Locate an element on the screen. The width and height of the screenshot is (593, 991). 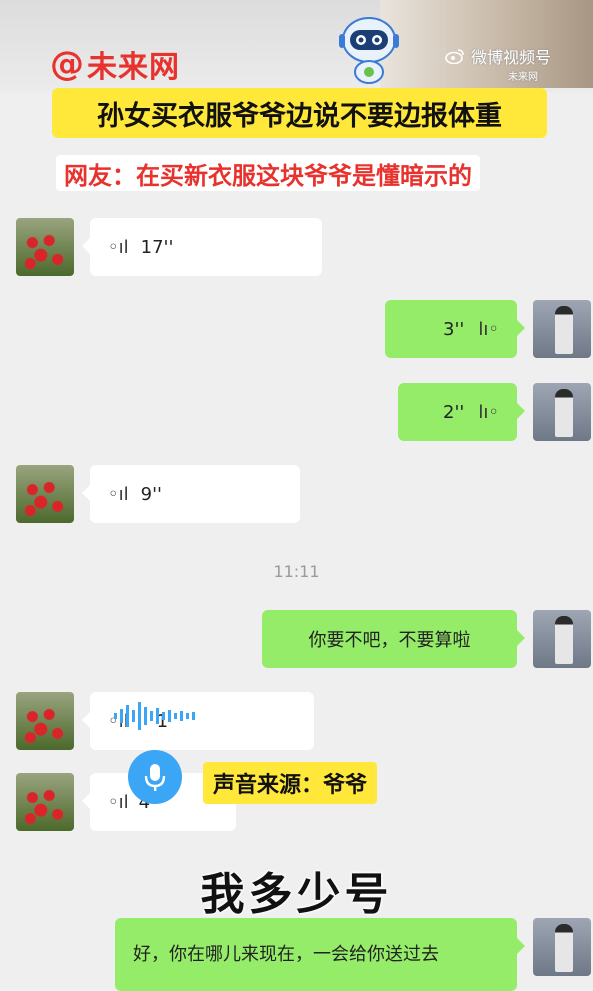
chat-timestamp: 11:11 is located at coordinates (296, 571).